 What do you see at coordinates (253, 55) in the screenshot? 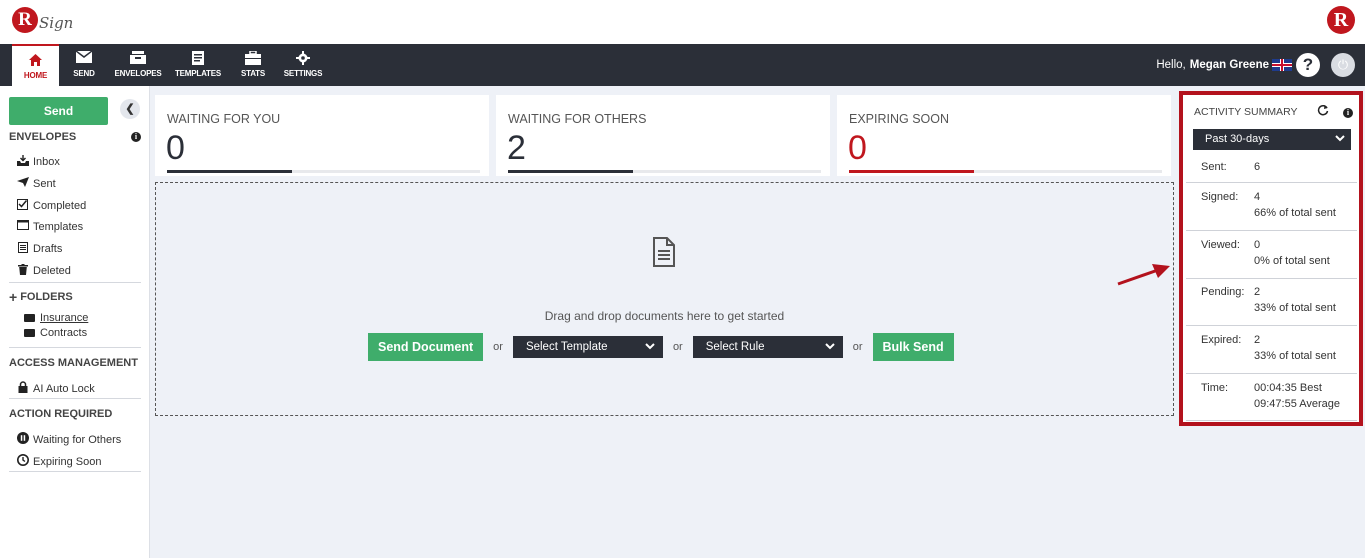
I see `briefcase-icon` at bounding box center [253, 55].